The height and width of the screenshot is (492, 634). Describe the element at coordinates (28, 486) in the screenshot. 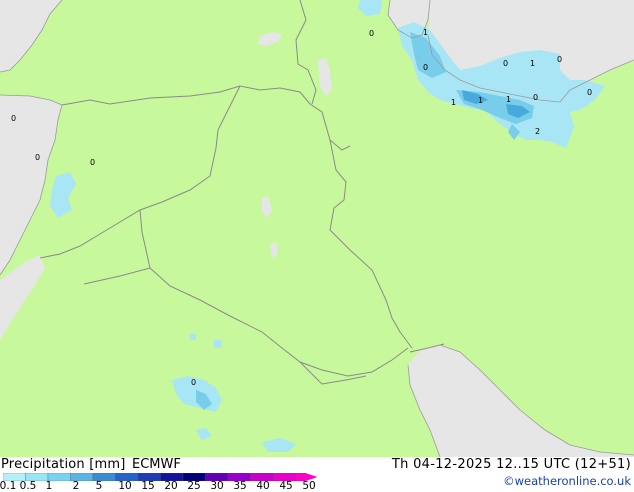

I see `legend-tick-label: 0.5` at that location.